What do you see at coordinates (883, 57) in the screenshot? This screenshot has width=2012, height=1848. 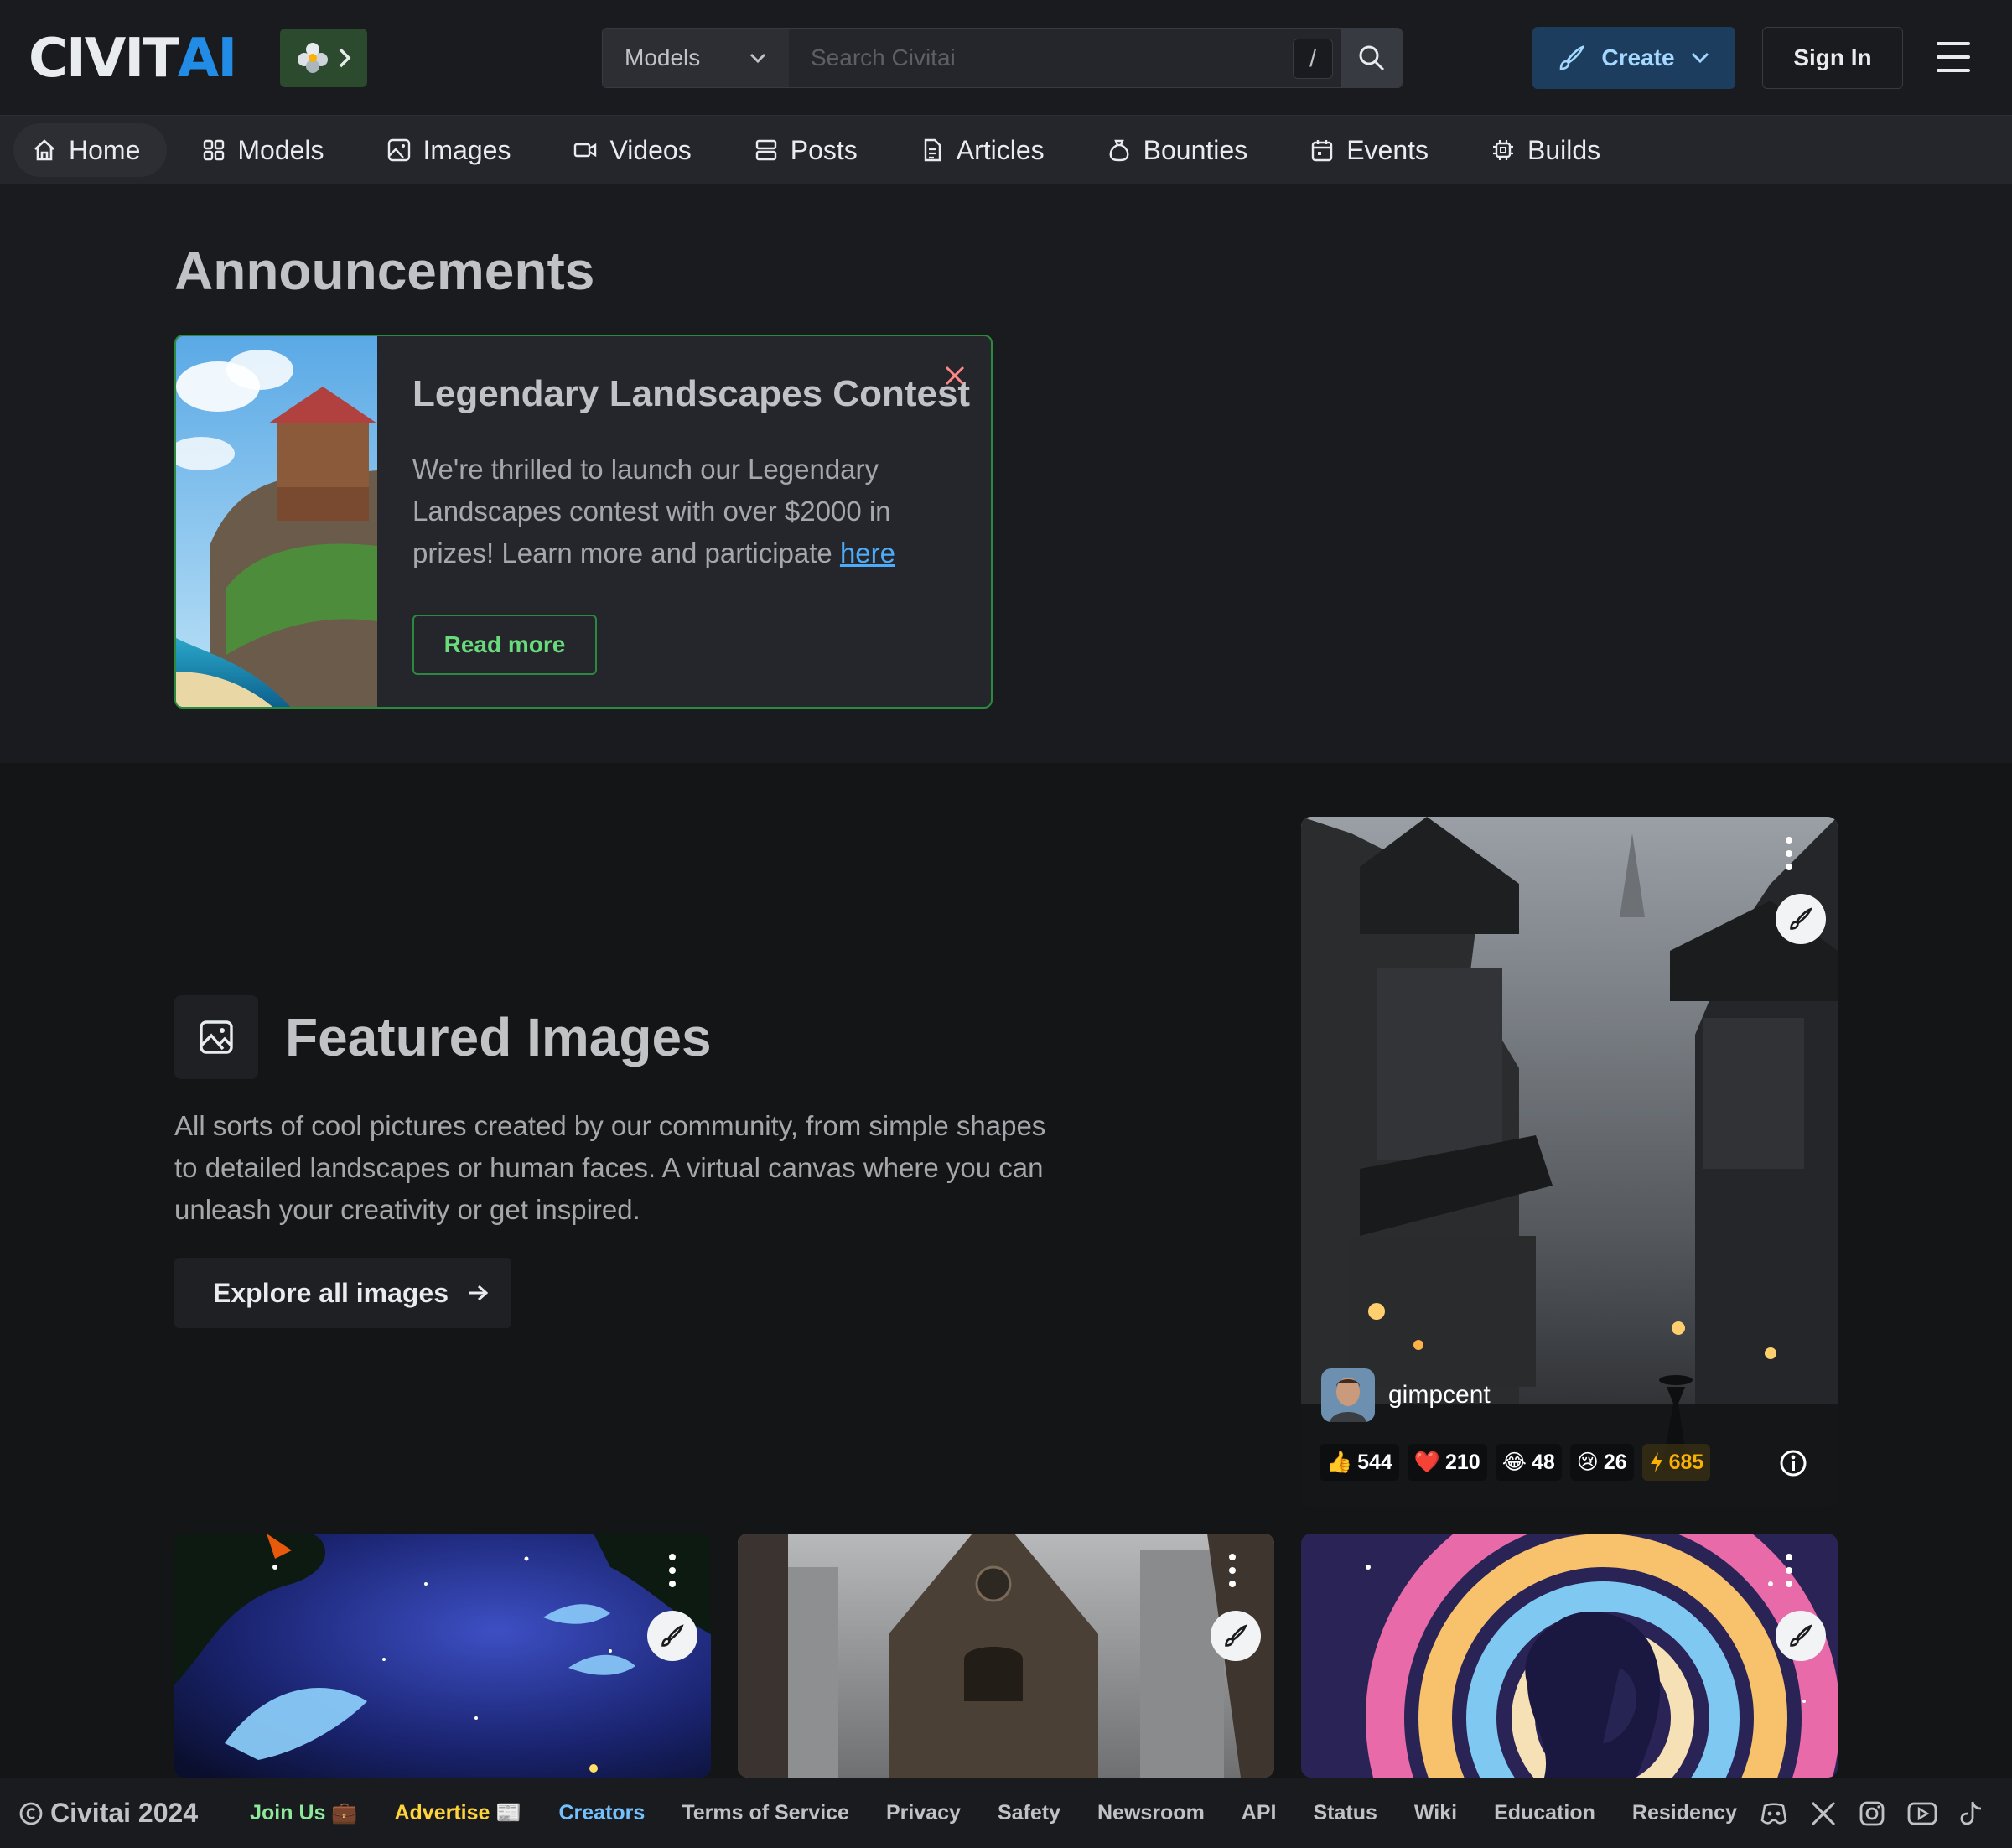 I see `search-placeholder: Search Civitai` at bounding box center [883, 57].